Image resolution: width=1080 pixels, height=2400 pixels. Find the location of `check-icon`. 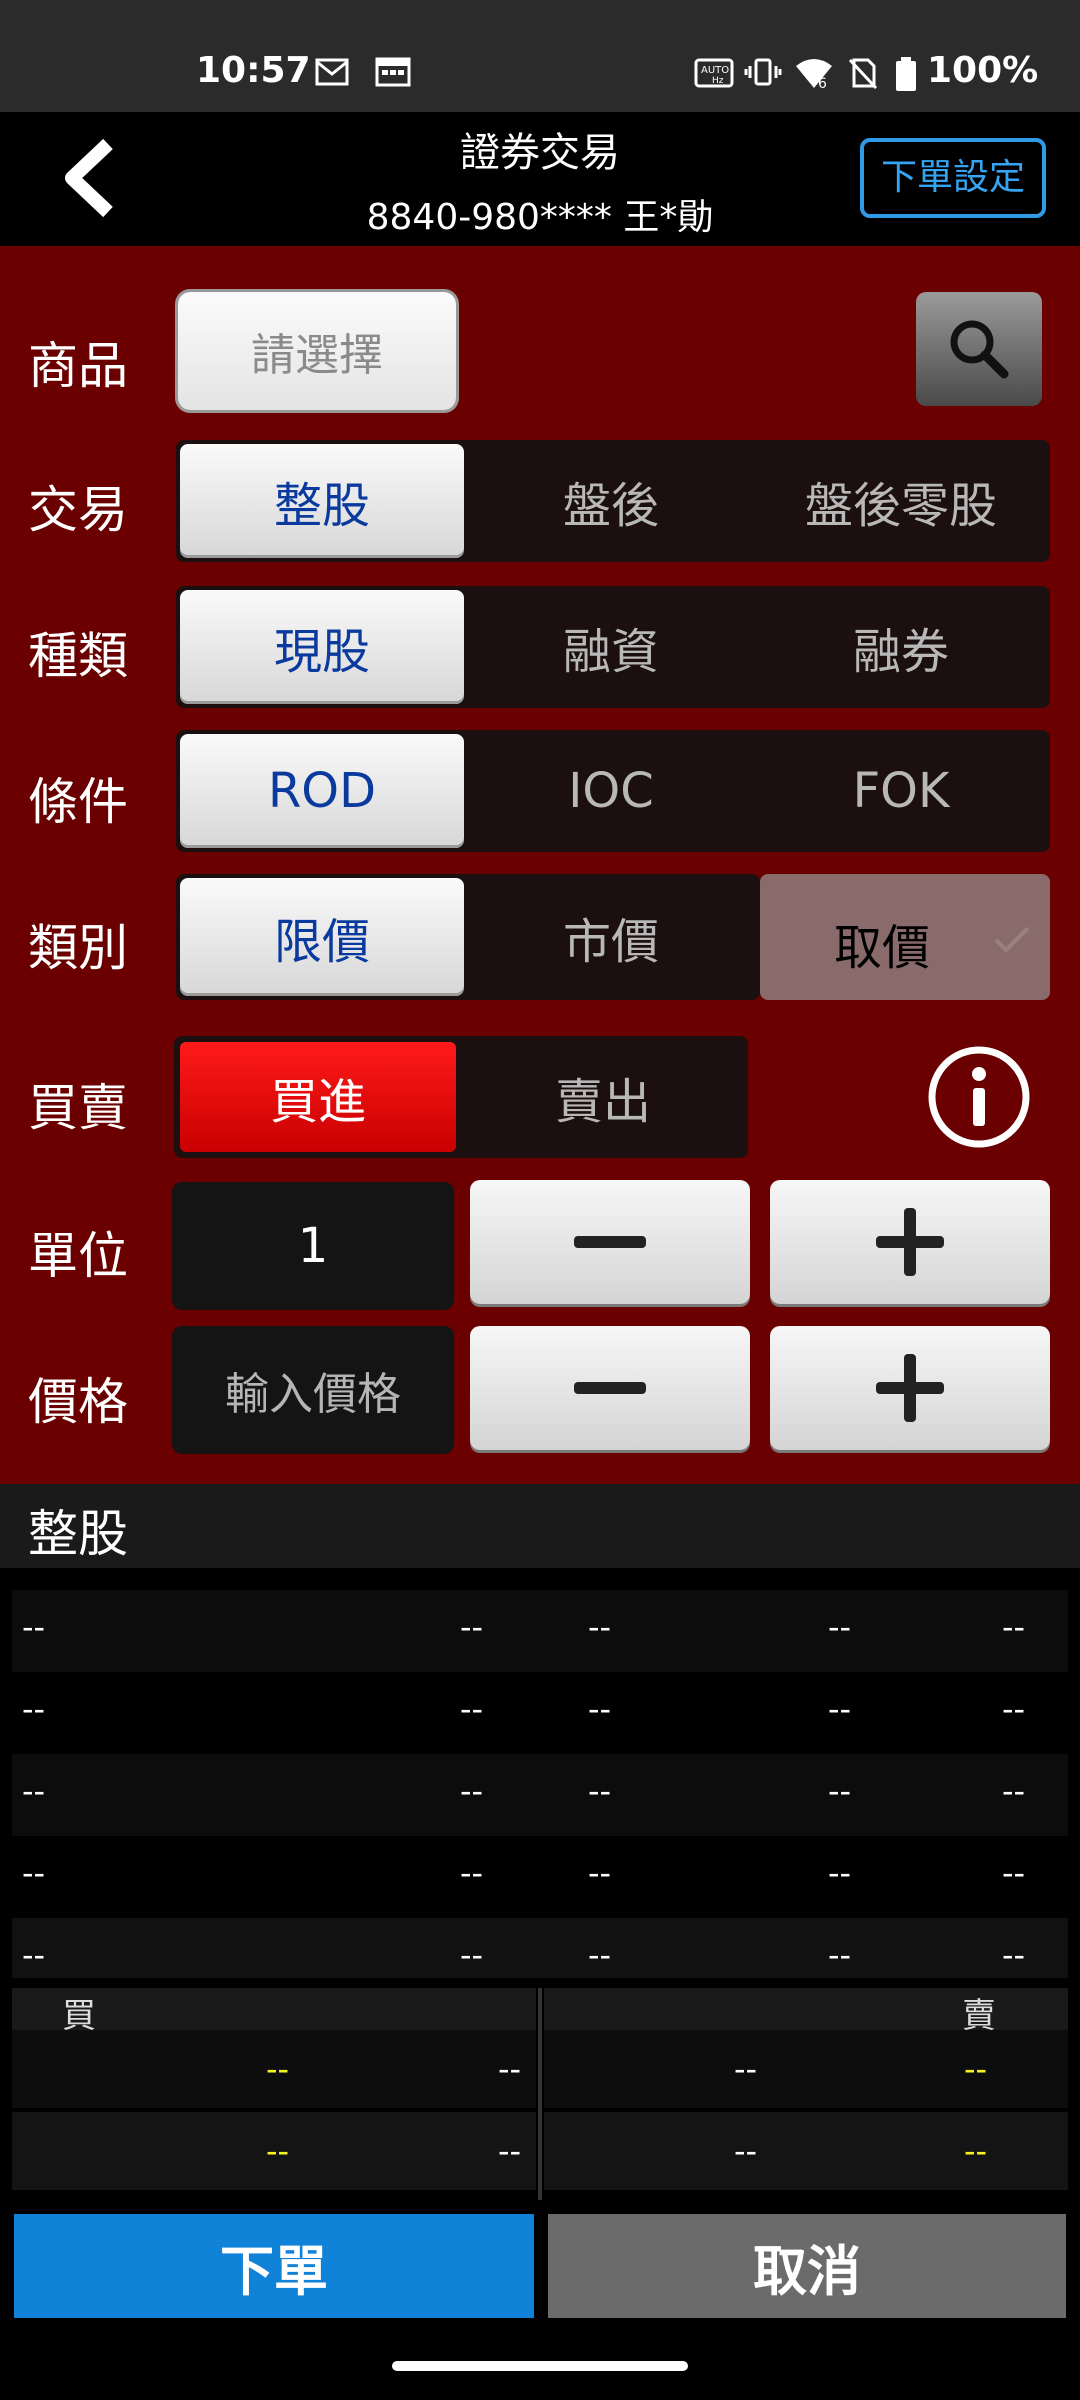

check-icon is located at coordinates (1012, 939).